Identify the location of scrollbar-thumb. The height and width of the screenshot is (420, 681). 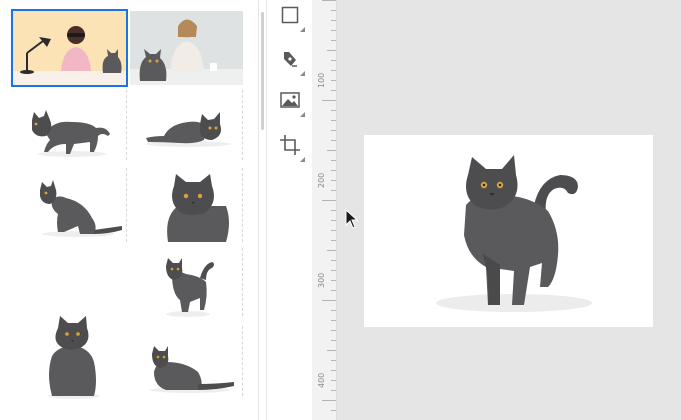
(262, 71).